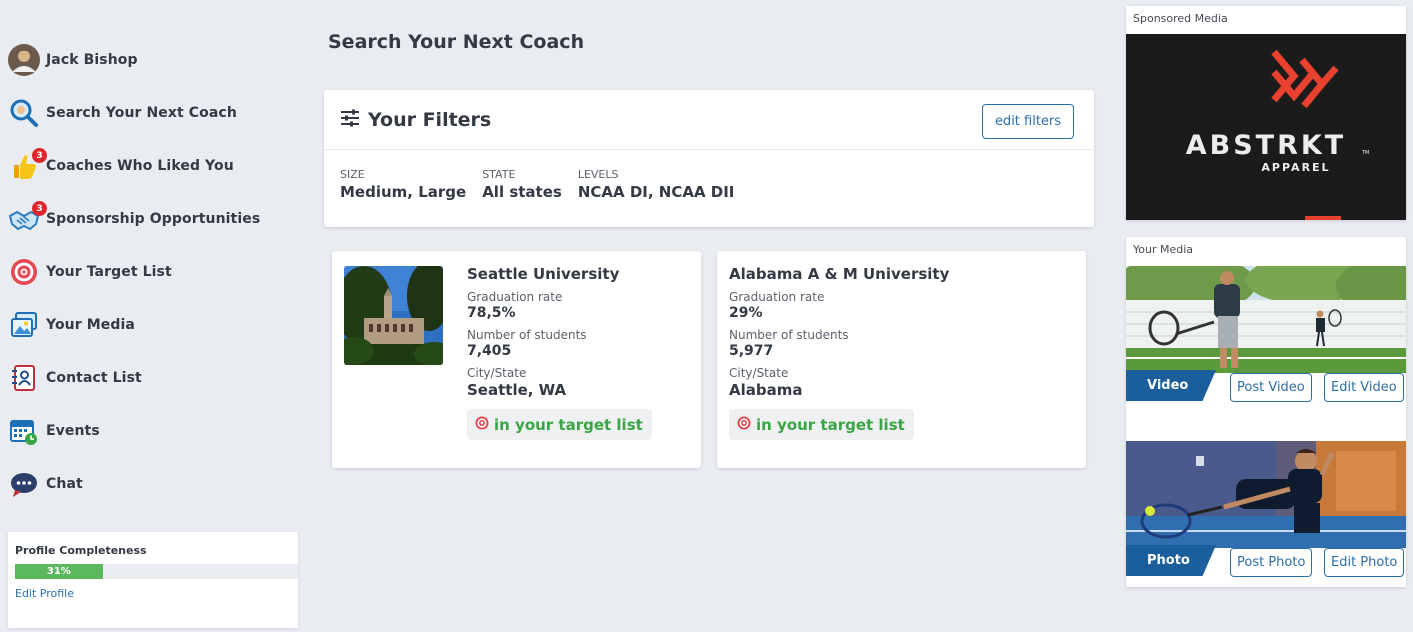 The image size is (1413, 632). I want to click on filter-state: STATE All states, so click(522, 184).